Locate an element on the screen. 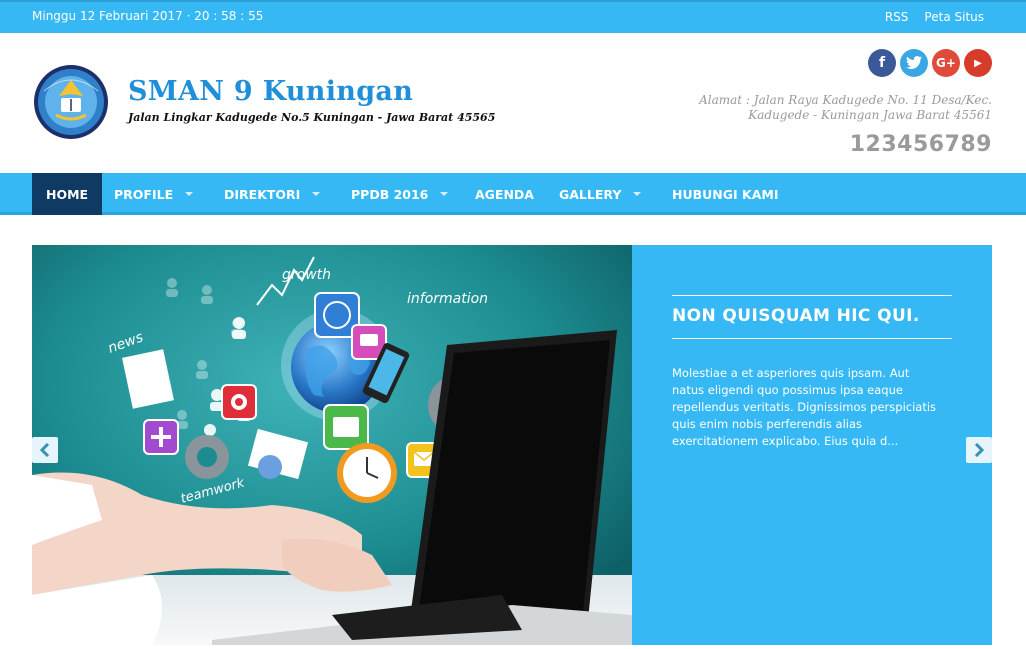 This screenshot has width=1026, height=649. facebook-glyph: f is located at coordinates (882, 63).